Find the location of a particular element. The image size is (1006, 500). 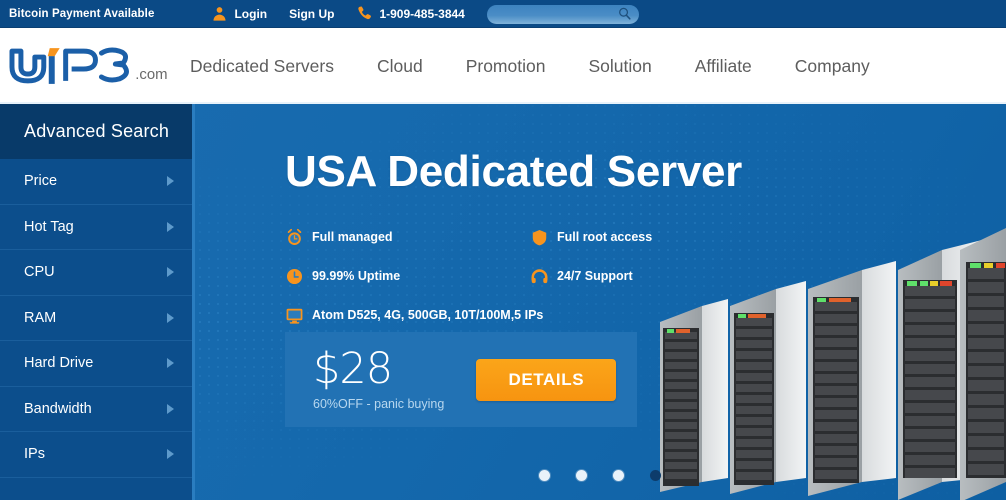

user-icon is located at coordinates (219, 14).